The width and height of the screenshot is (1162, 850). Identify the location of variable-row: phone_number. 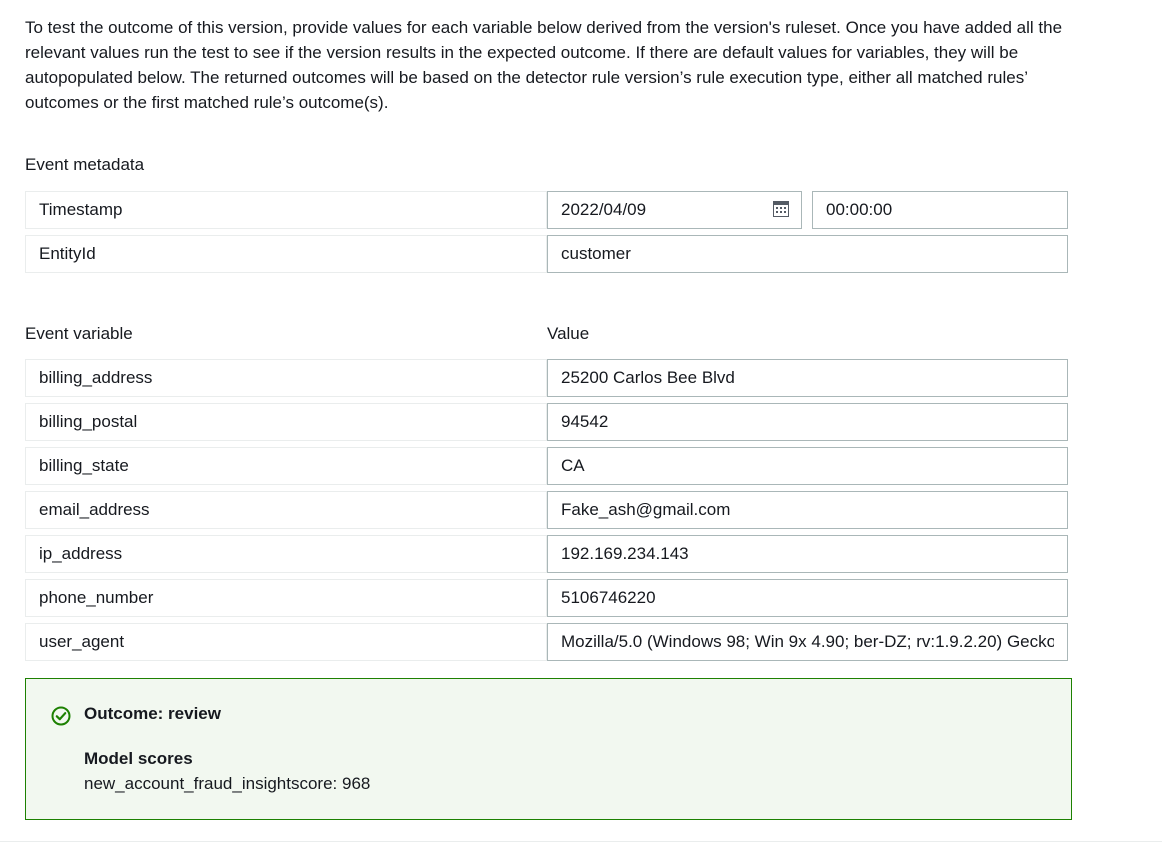
(547, 598).